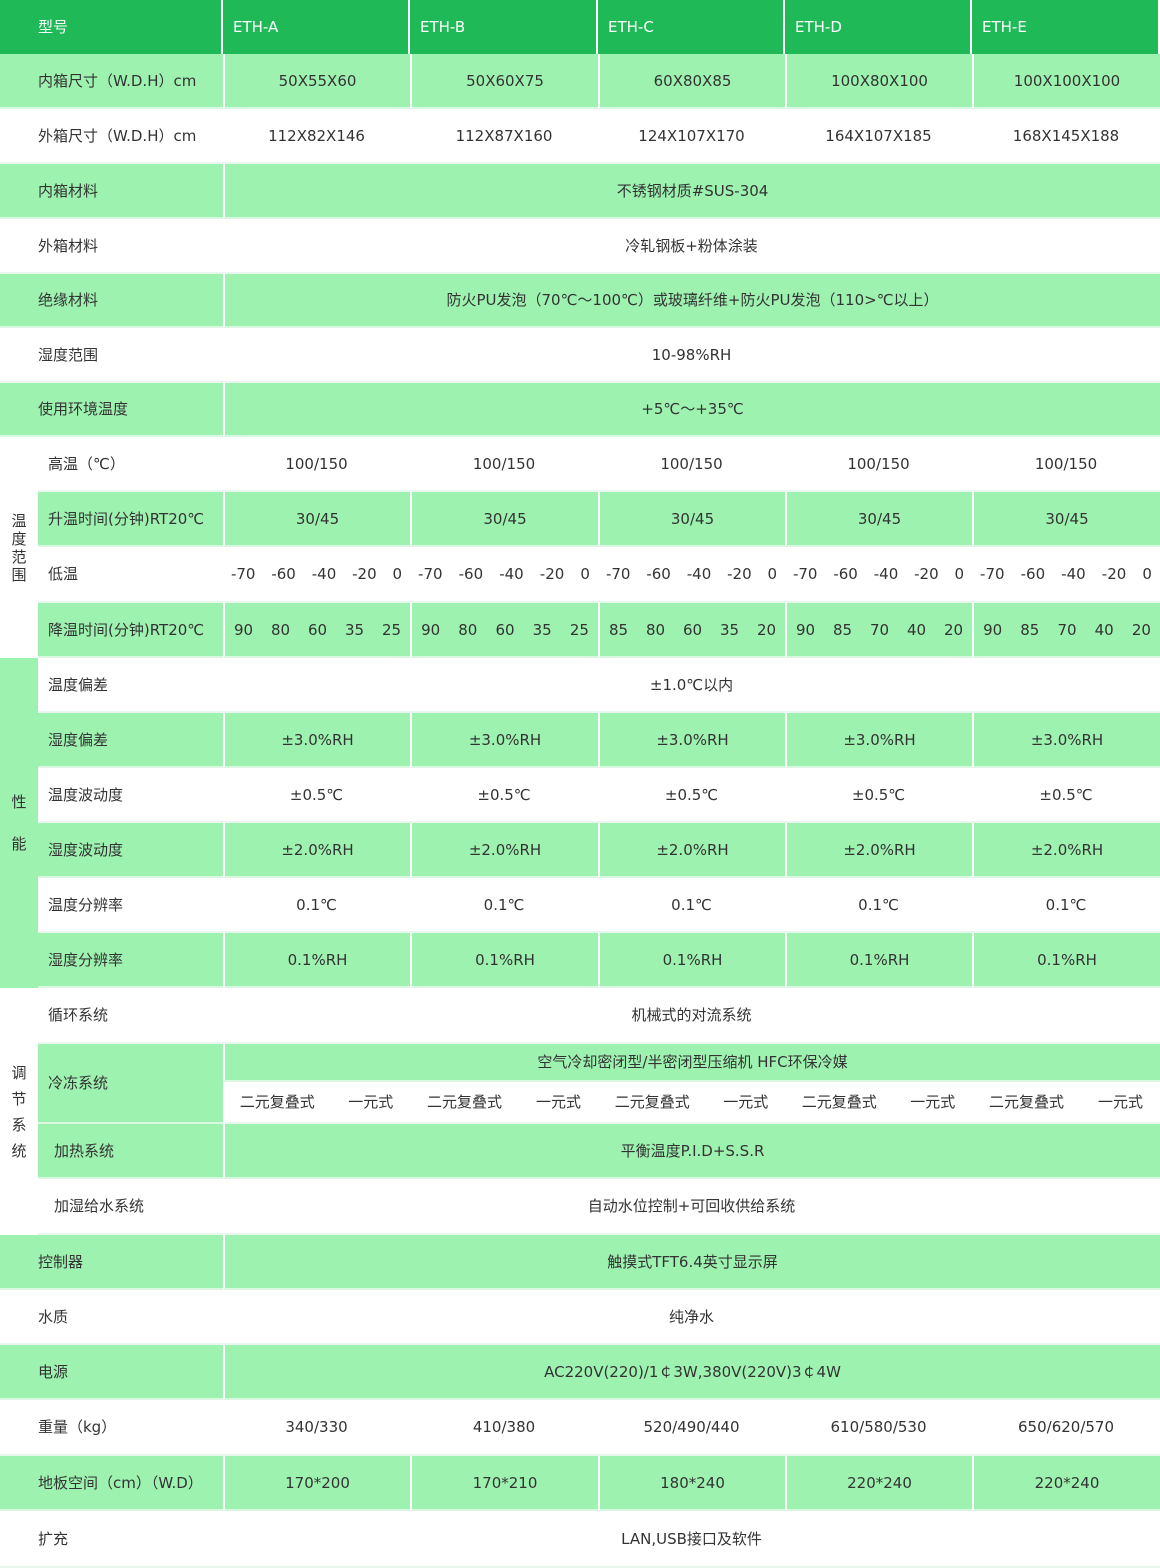 The height and width of the screenshot is (1568, 1160). I want to click on row-label: 地板空间（cm）（W.D）, so click(112, 1483).